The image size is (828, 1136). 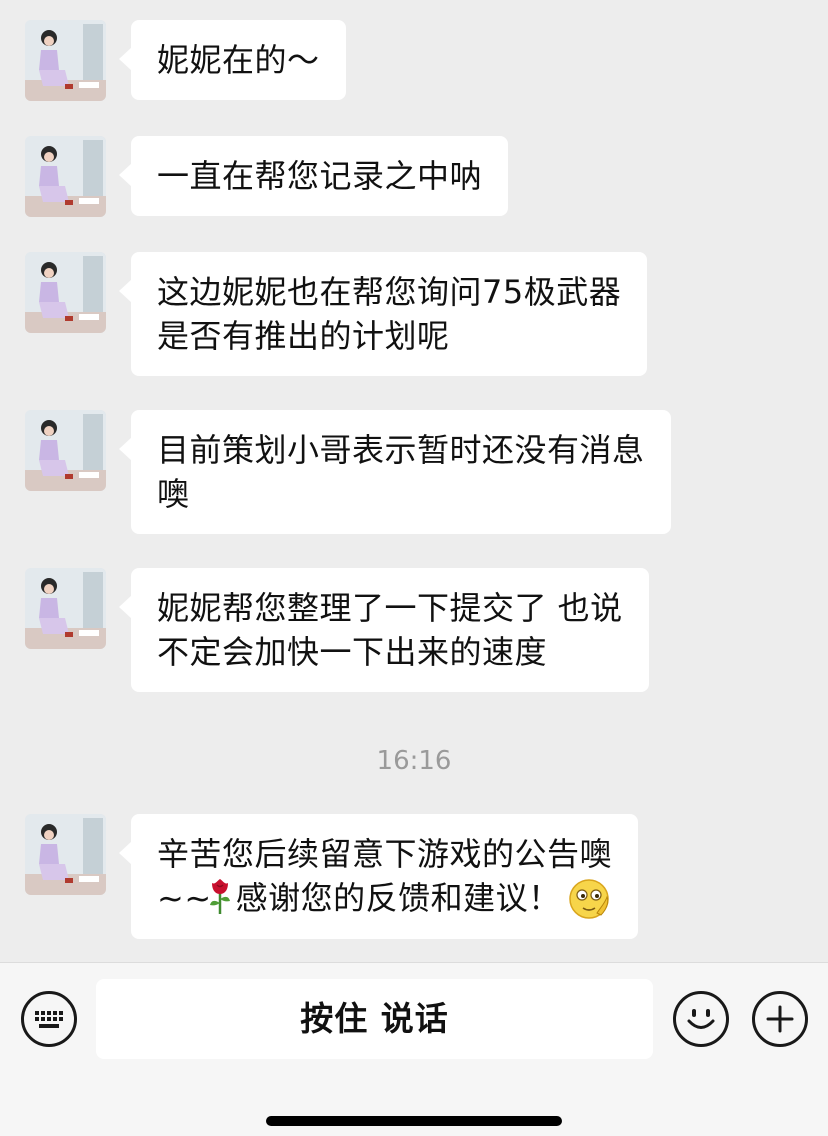 What do you see at coordinates (320, 176) in the screenshot?
I see `message-text: 一直在帮您记录之中呐` at bounding box center [320, 176].